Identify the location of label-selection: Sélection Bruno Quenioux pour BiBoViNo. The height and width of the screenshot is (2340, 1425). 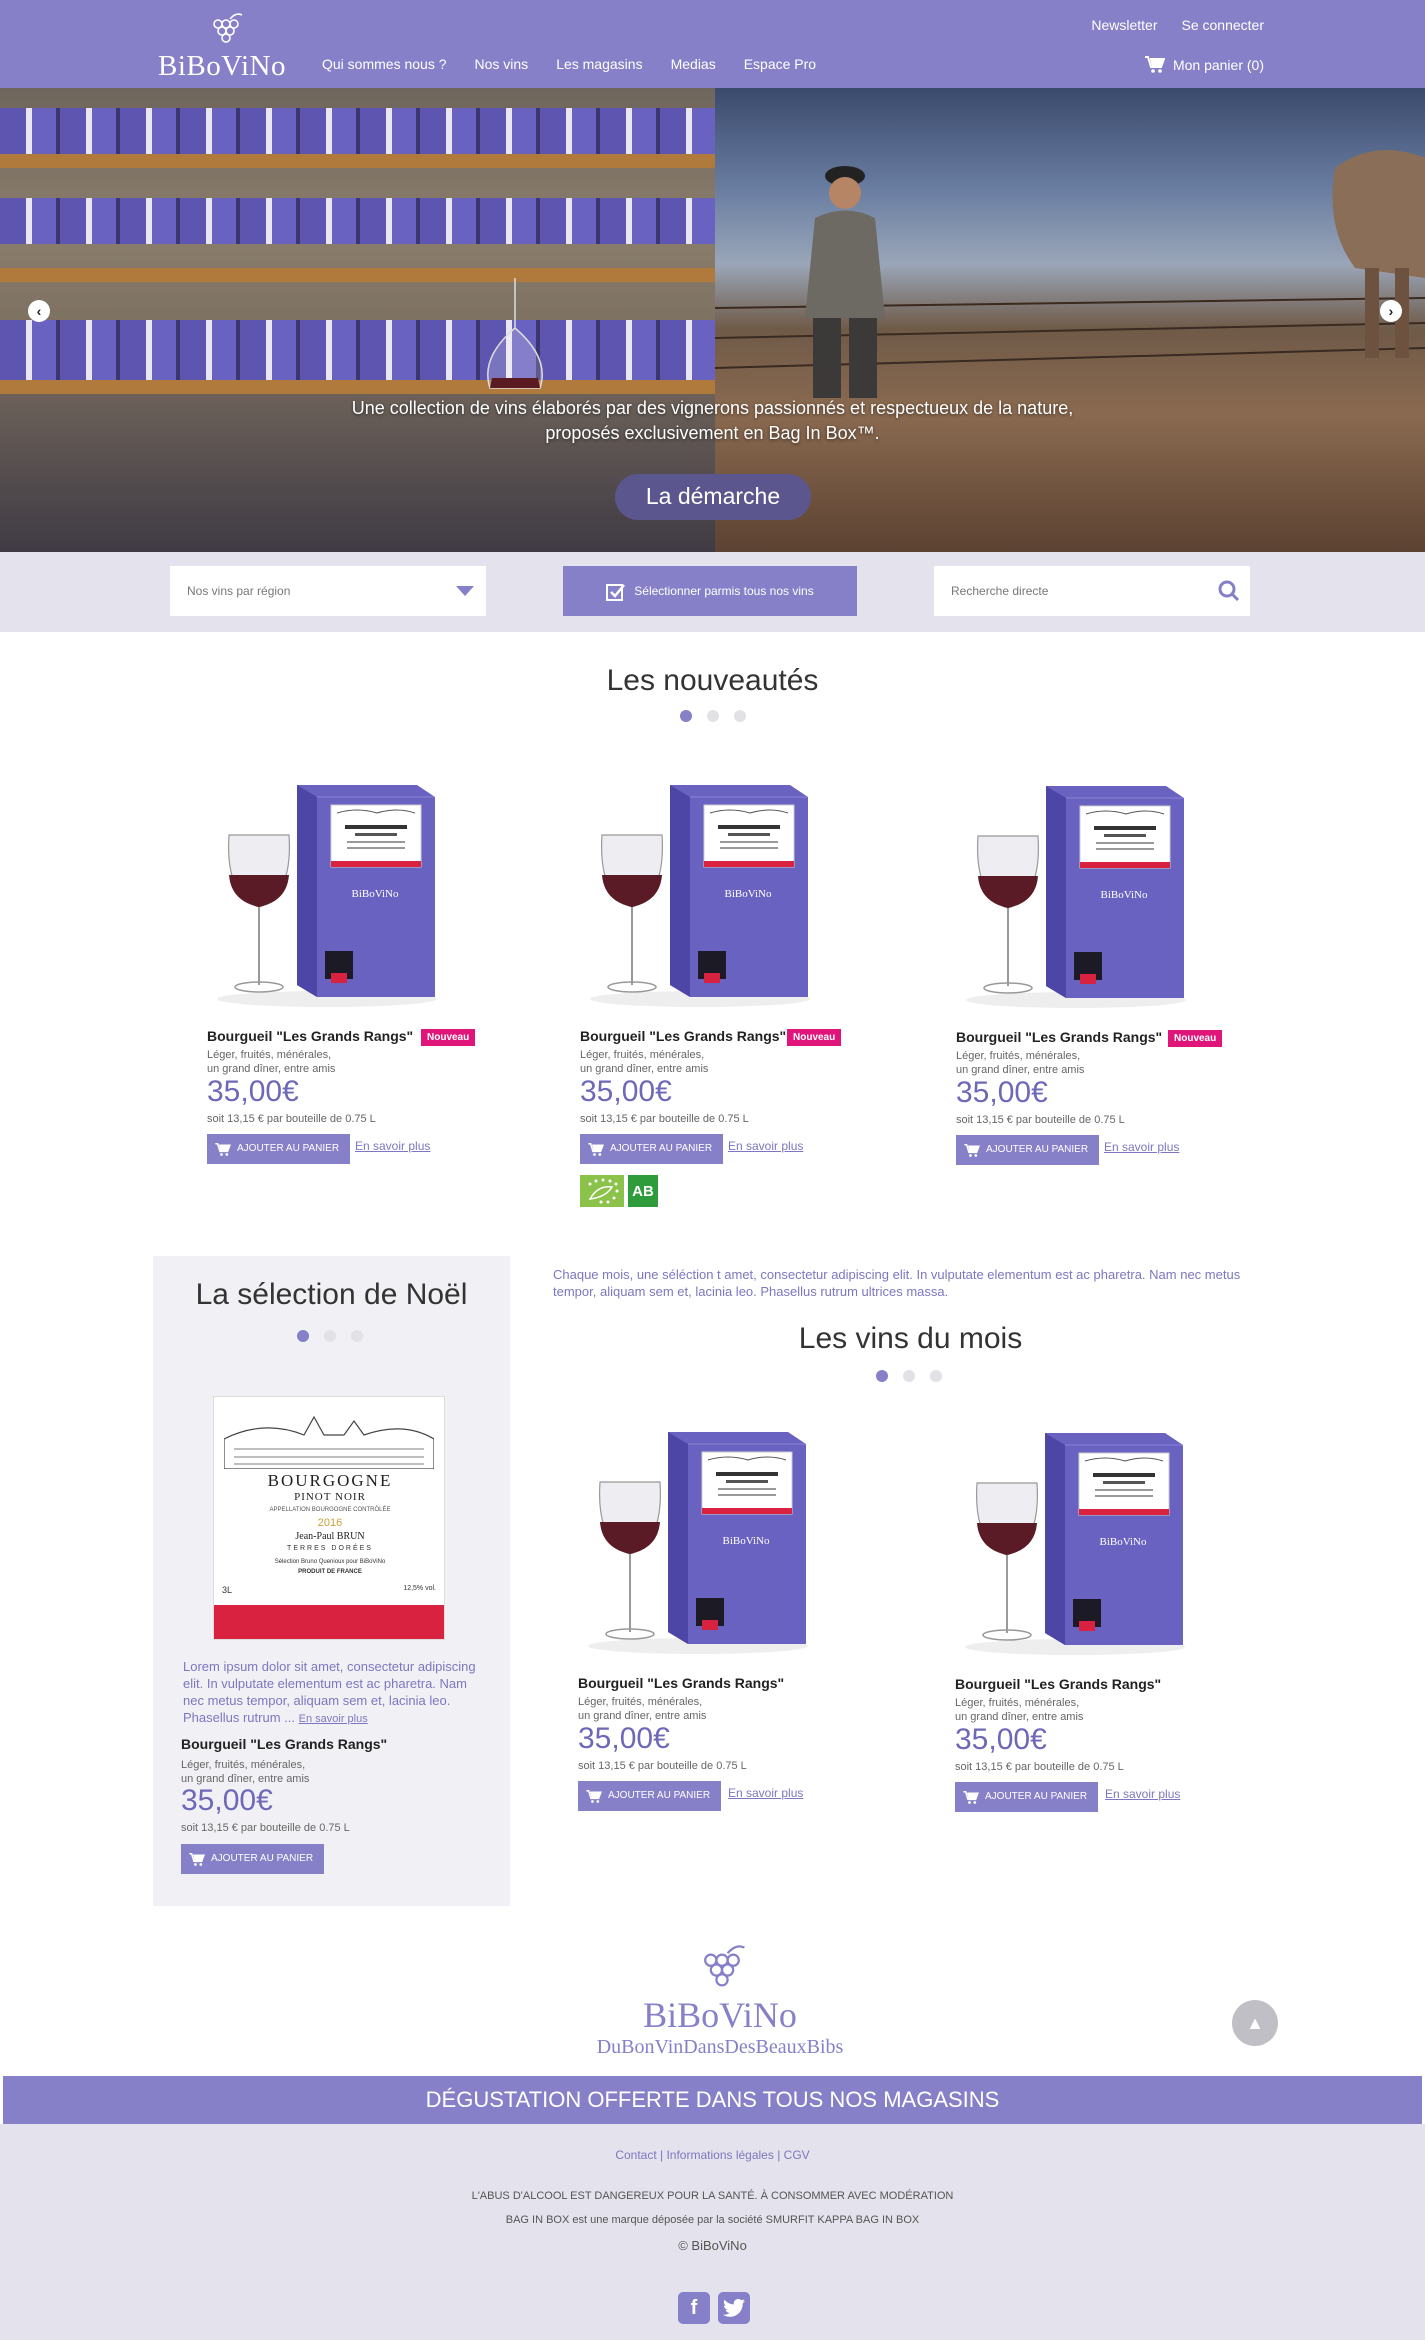
(330, 1562).